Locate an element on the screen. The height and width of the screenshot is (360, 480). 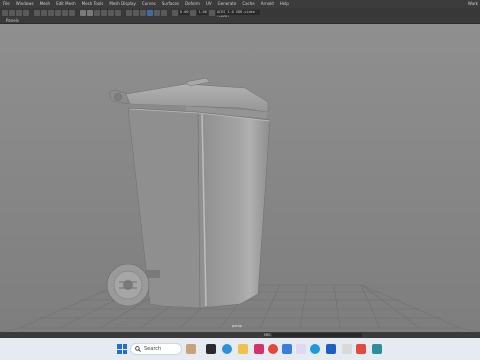
textured-icon is located at coordinates (104, 12).